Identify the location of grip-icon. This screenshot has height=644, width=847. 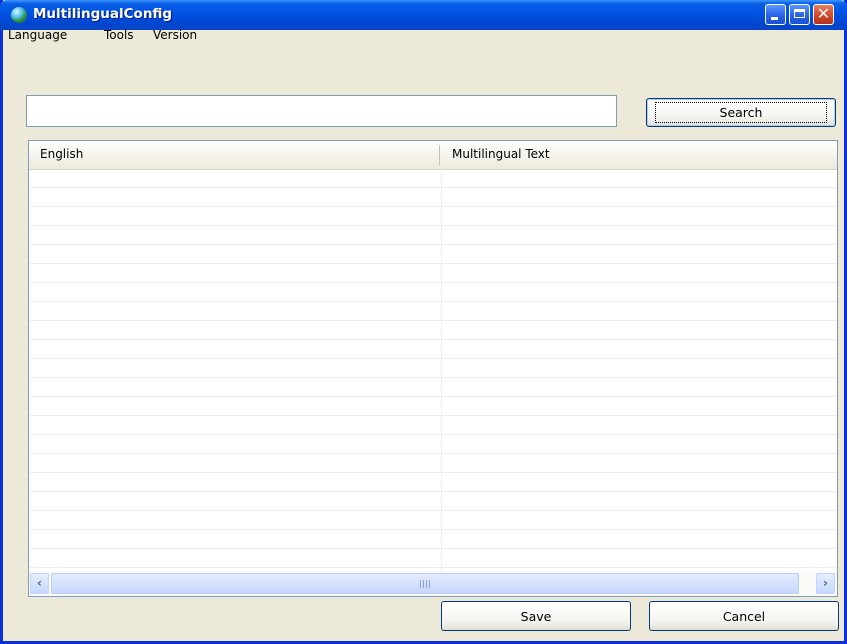
(425, 584).